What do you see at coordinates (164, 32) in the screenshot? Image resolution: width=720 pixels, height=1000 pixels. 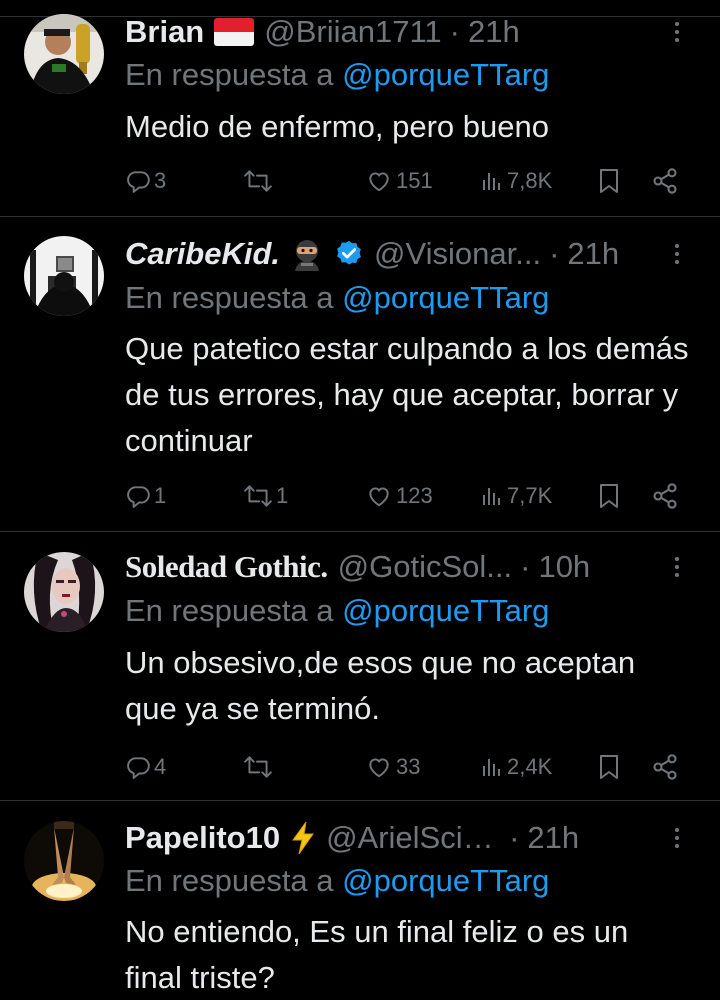 I see `display-name: Brian` at bounding box center [164, 32].